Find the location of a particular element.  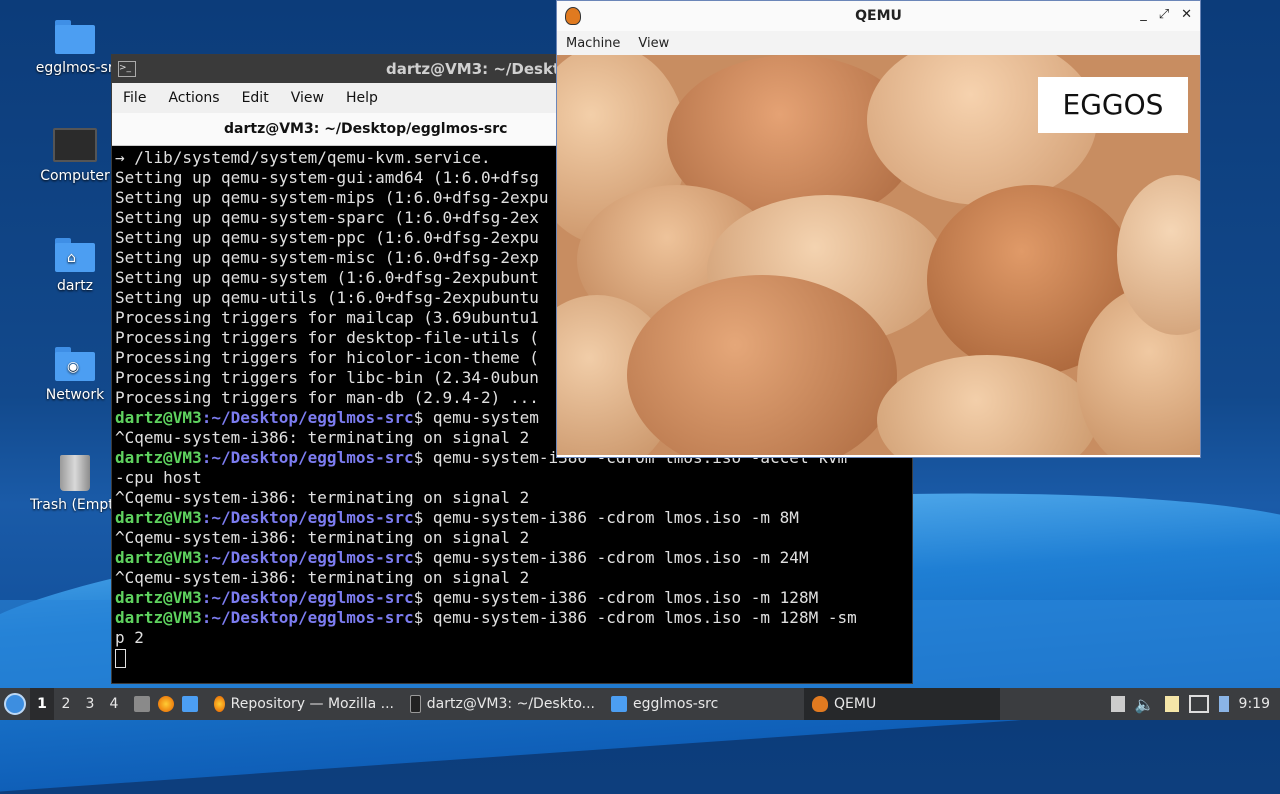

network-icon is located at coordinates (1198, 704).